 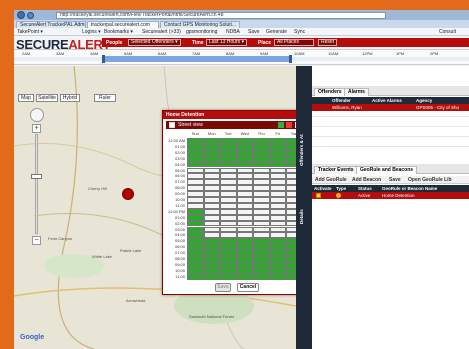 I want to click on dialog-subheader: Street view ×, so click(x=237, y=125).